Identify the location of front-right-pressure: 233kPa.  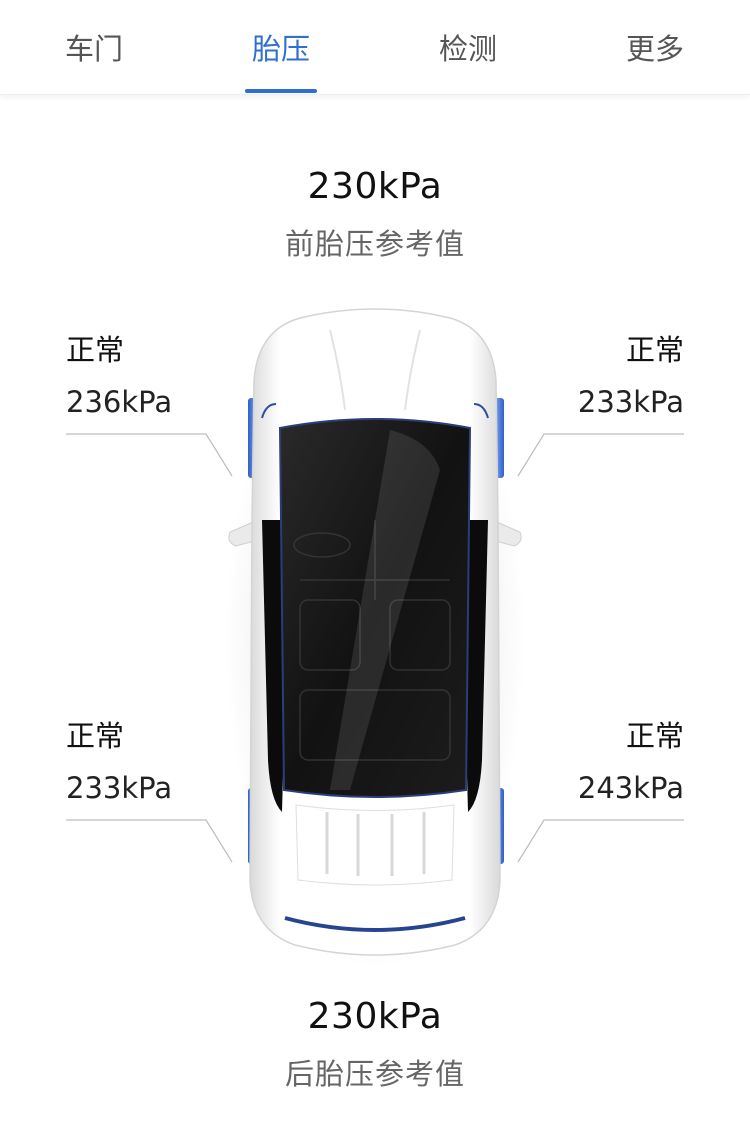
(630, 402).